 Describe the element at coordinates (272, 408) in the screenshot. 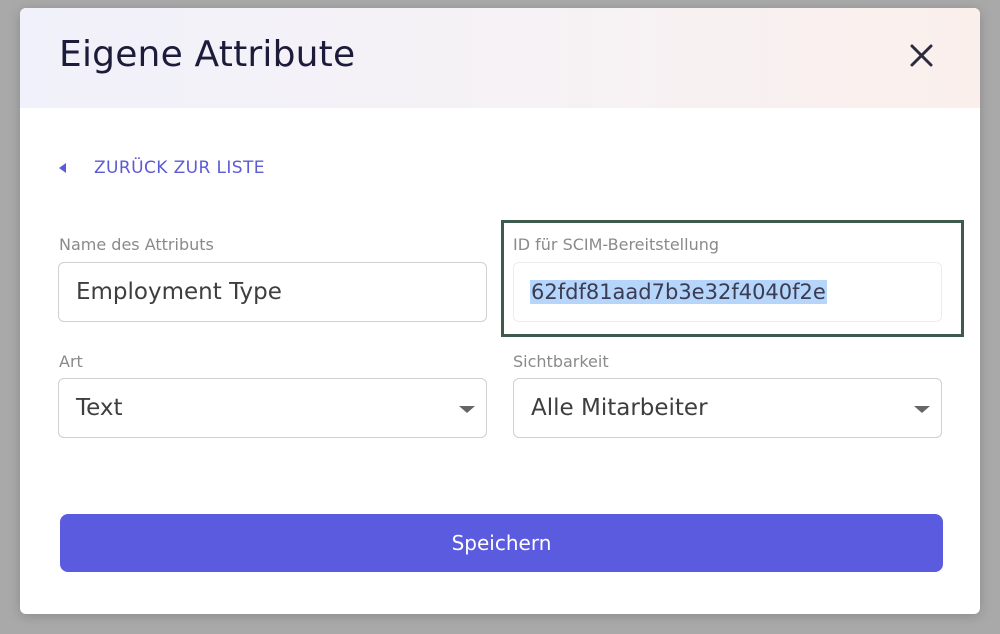

I see `type-select: Text` at that location.